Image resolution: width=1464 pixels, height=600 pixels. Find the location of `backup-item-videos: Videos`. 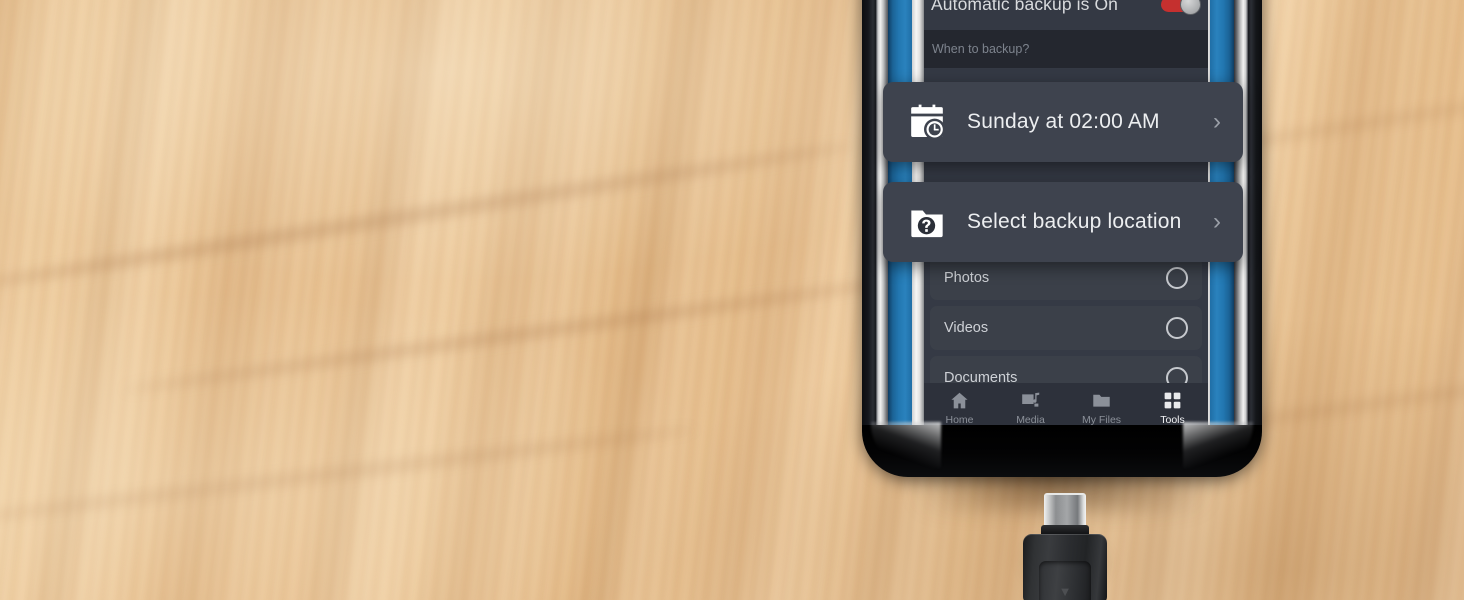

backup-item-videos: Videos is located at coordinates (1066, 328).